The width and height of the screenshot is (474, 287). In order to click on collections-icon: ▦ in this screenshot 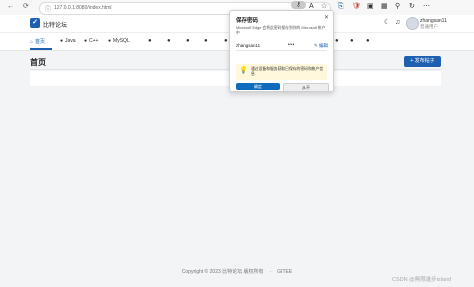, I will do `click(384, 7)`.